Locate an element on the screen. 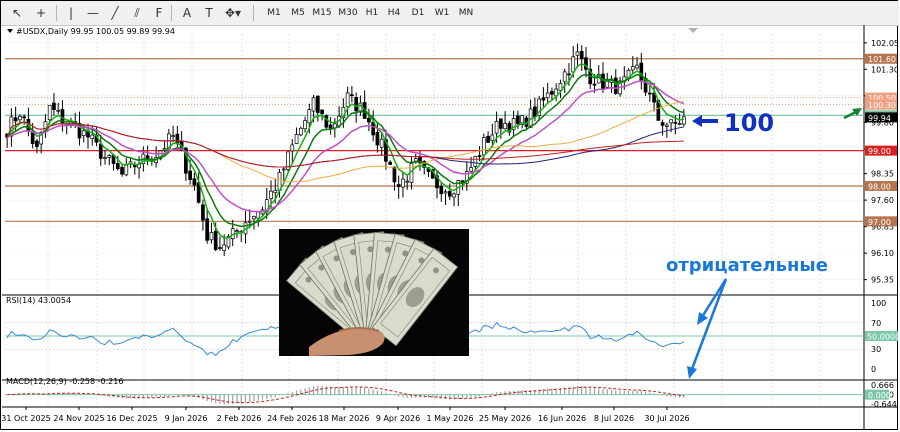 This screenshot has height=432, width=900. arrow-100-head-icon is located at coordinates (697, 121).